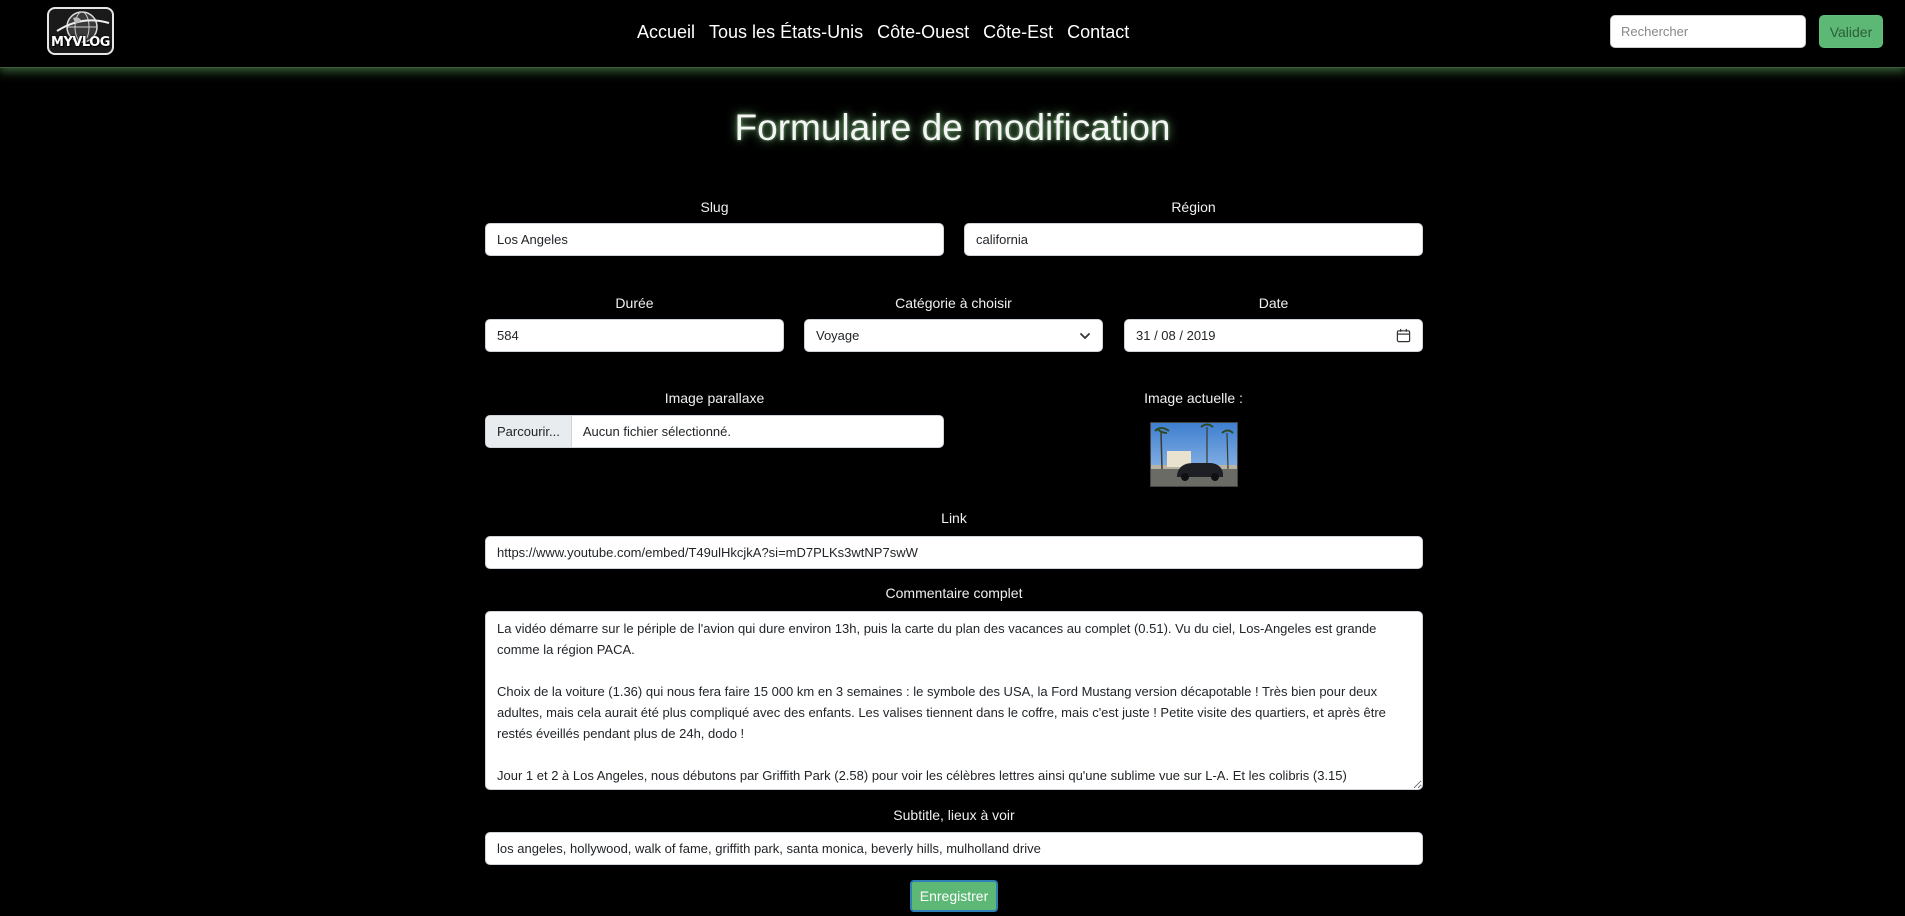 The height and width of the screenshot is (916, 1905). What do you see at coordinates (1085, 335) in the screenshot?
I see `chevron-down-icon` at bounding box center [1085, 335].